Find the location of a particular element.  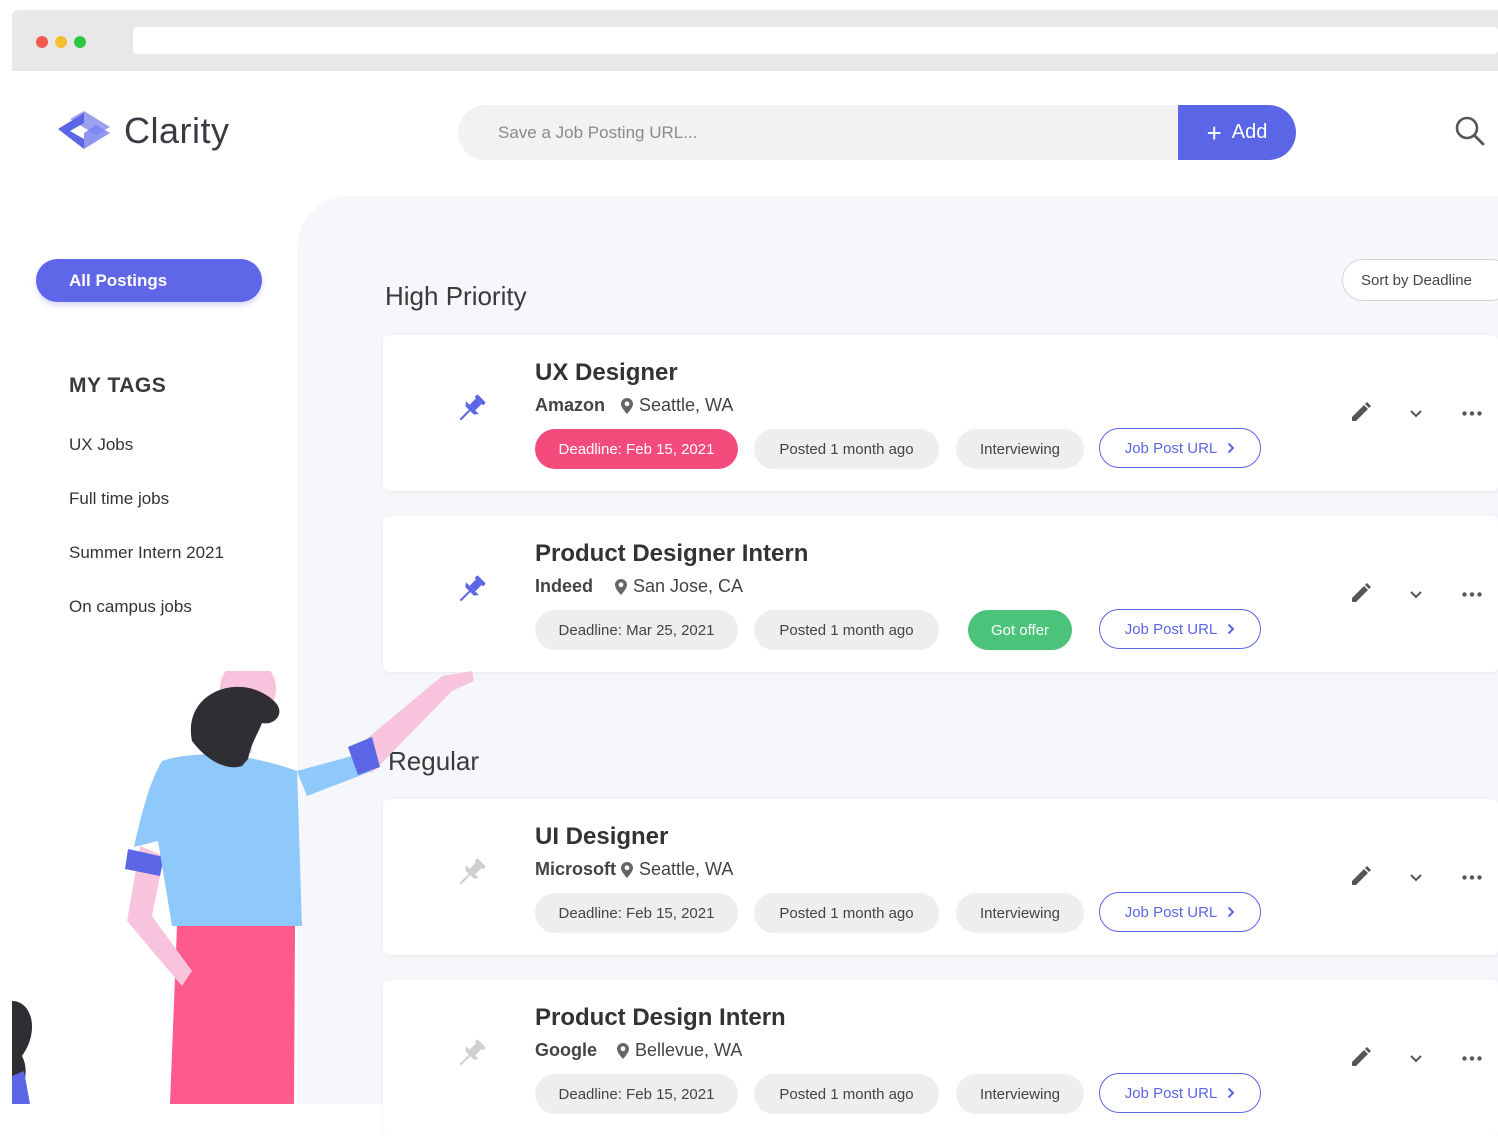

sidebar-tag-ux-jobs: UX Jobs is located at coordinates (101, 445).